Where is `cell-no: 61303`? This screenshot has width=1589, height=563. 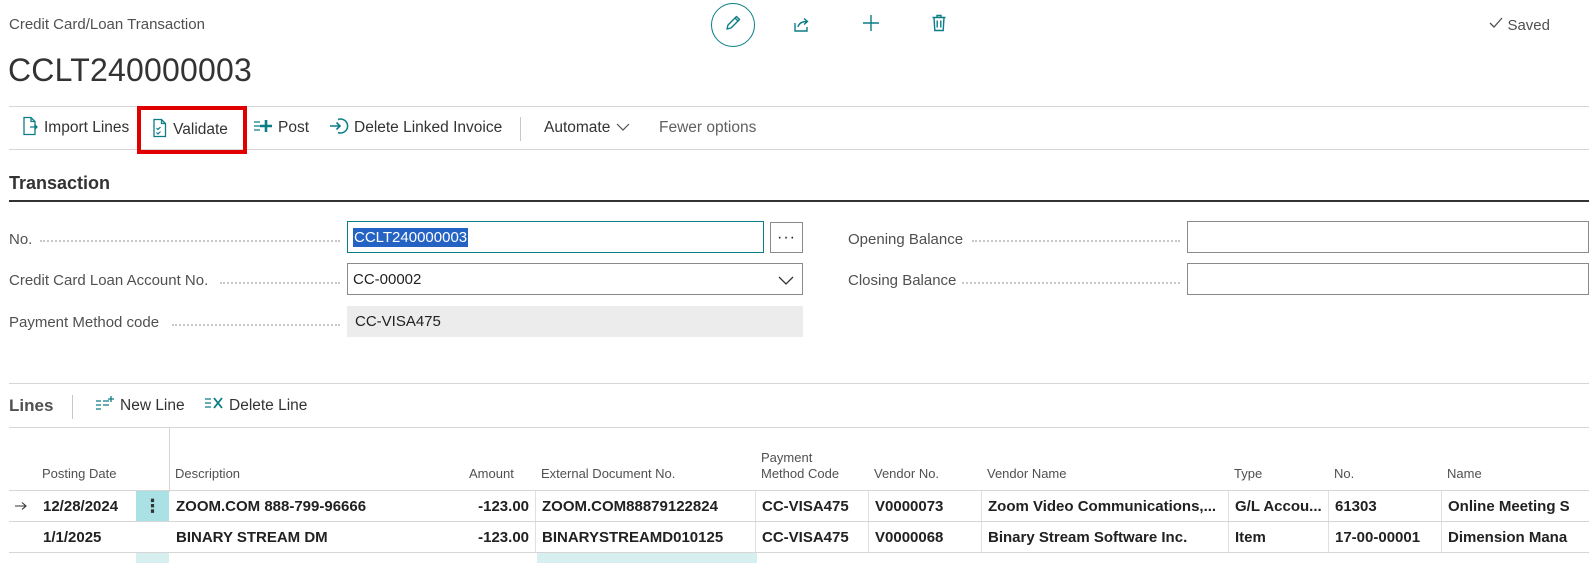
cell-no: 61303 is located at coordinates (1387, 506).